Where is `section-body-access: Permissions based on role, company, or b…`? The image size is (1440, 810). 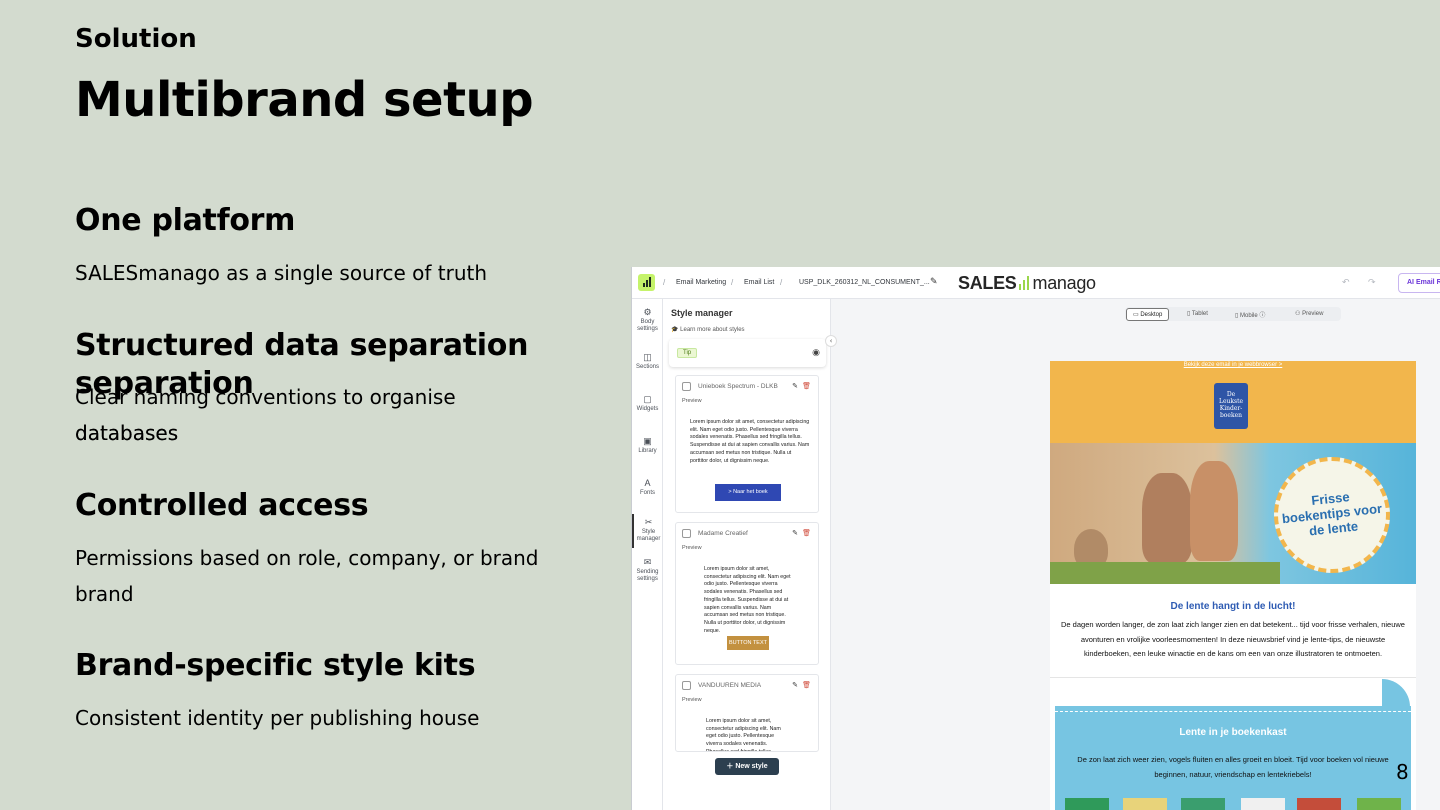
section-body-access: Permissions based on role, company, or b… is located at coordinates (307, 558).